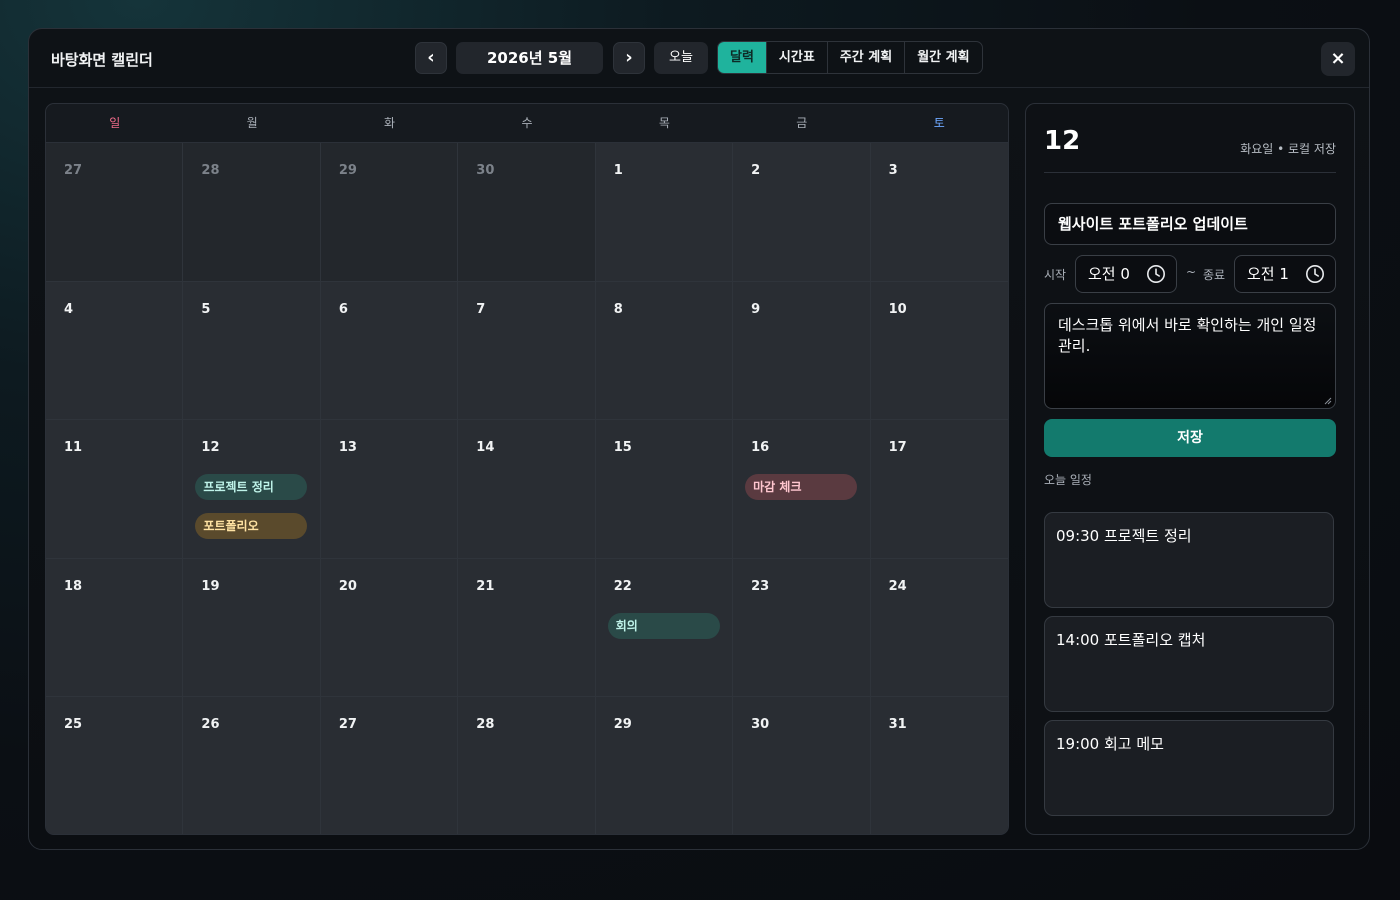 This screenshot has width=1400, height=900. Describe the element at coordinates (664, 351) in the screenshot. I see `day-cell: 8` at that location.